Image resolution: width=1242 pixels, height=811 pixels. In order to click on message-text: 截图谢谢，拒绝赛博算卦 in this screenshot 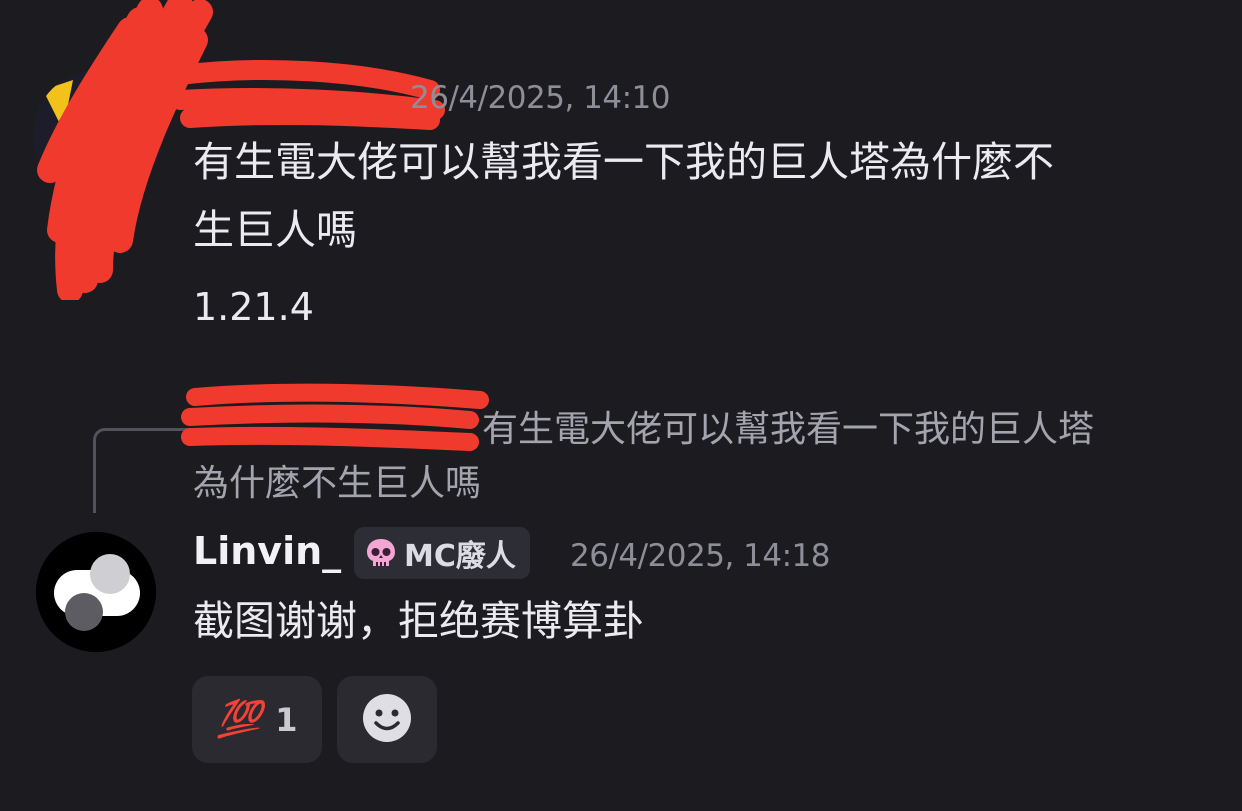, I will do `click(418, 621)`.